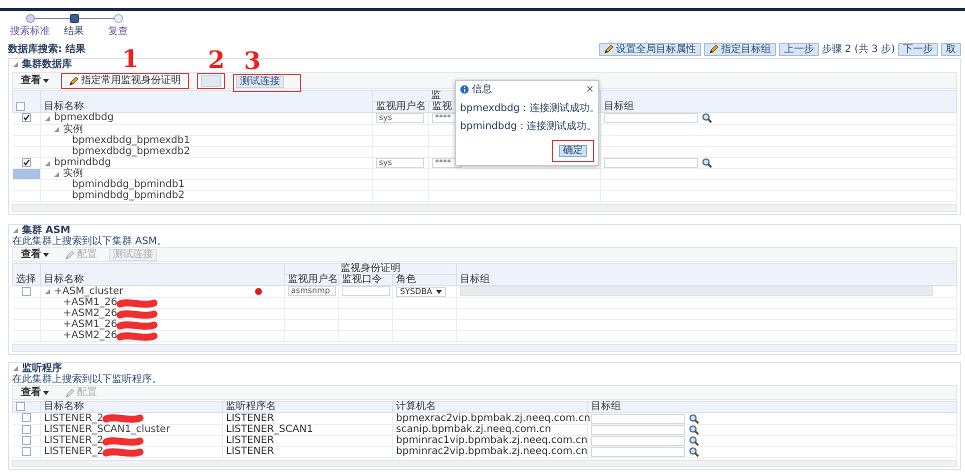  What do you see at coordinates (365, 280) in the screenshot?
I see `column-header: 监视口令` at bounding box center [365, 280].